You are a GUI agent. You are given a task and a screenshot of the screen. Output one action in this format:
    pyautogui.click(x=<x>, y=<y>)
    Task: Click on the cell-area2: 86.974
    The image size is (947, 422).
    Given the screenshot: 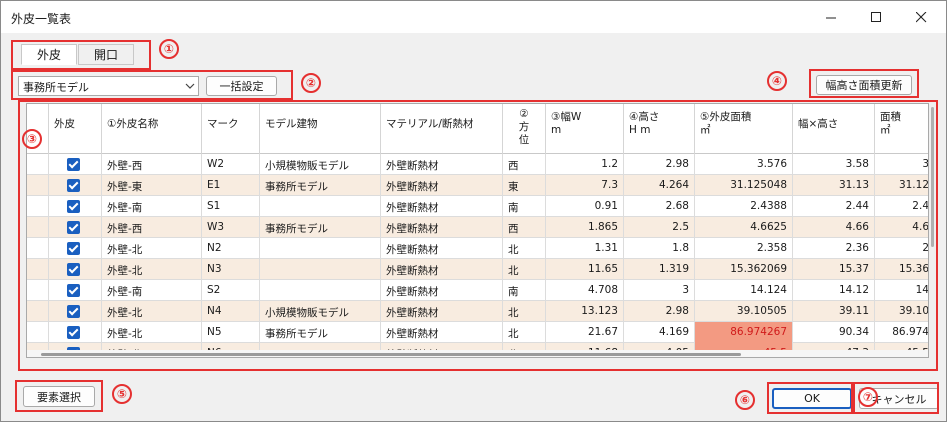 What is the action you would take?
    pyautogui.click(x=901, y=332)
    